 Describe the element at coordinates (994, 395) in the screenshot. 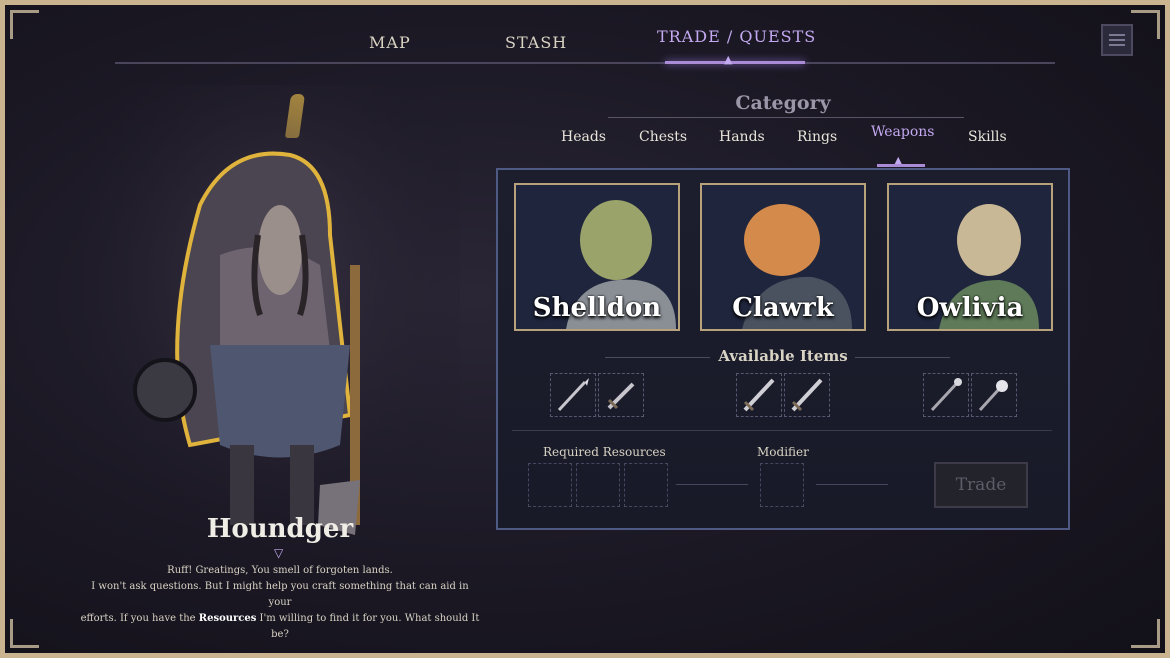

I see `morningstar-icon` at that location.